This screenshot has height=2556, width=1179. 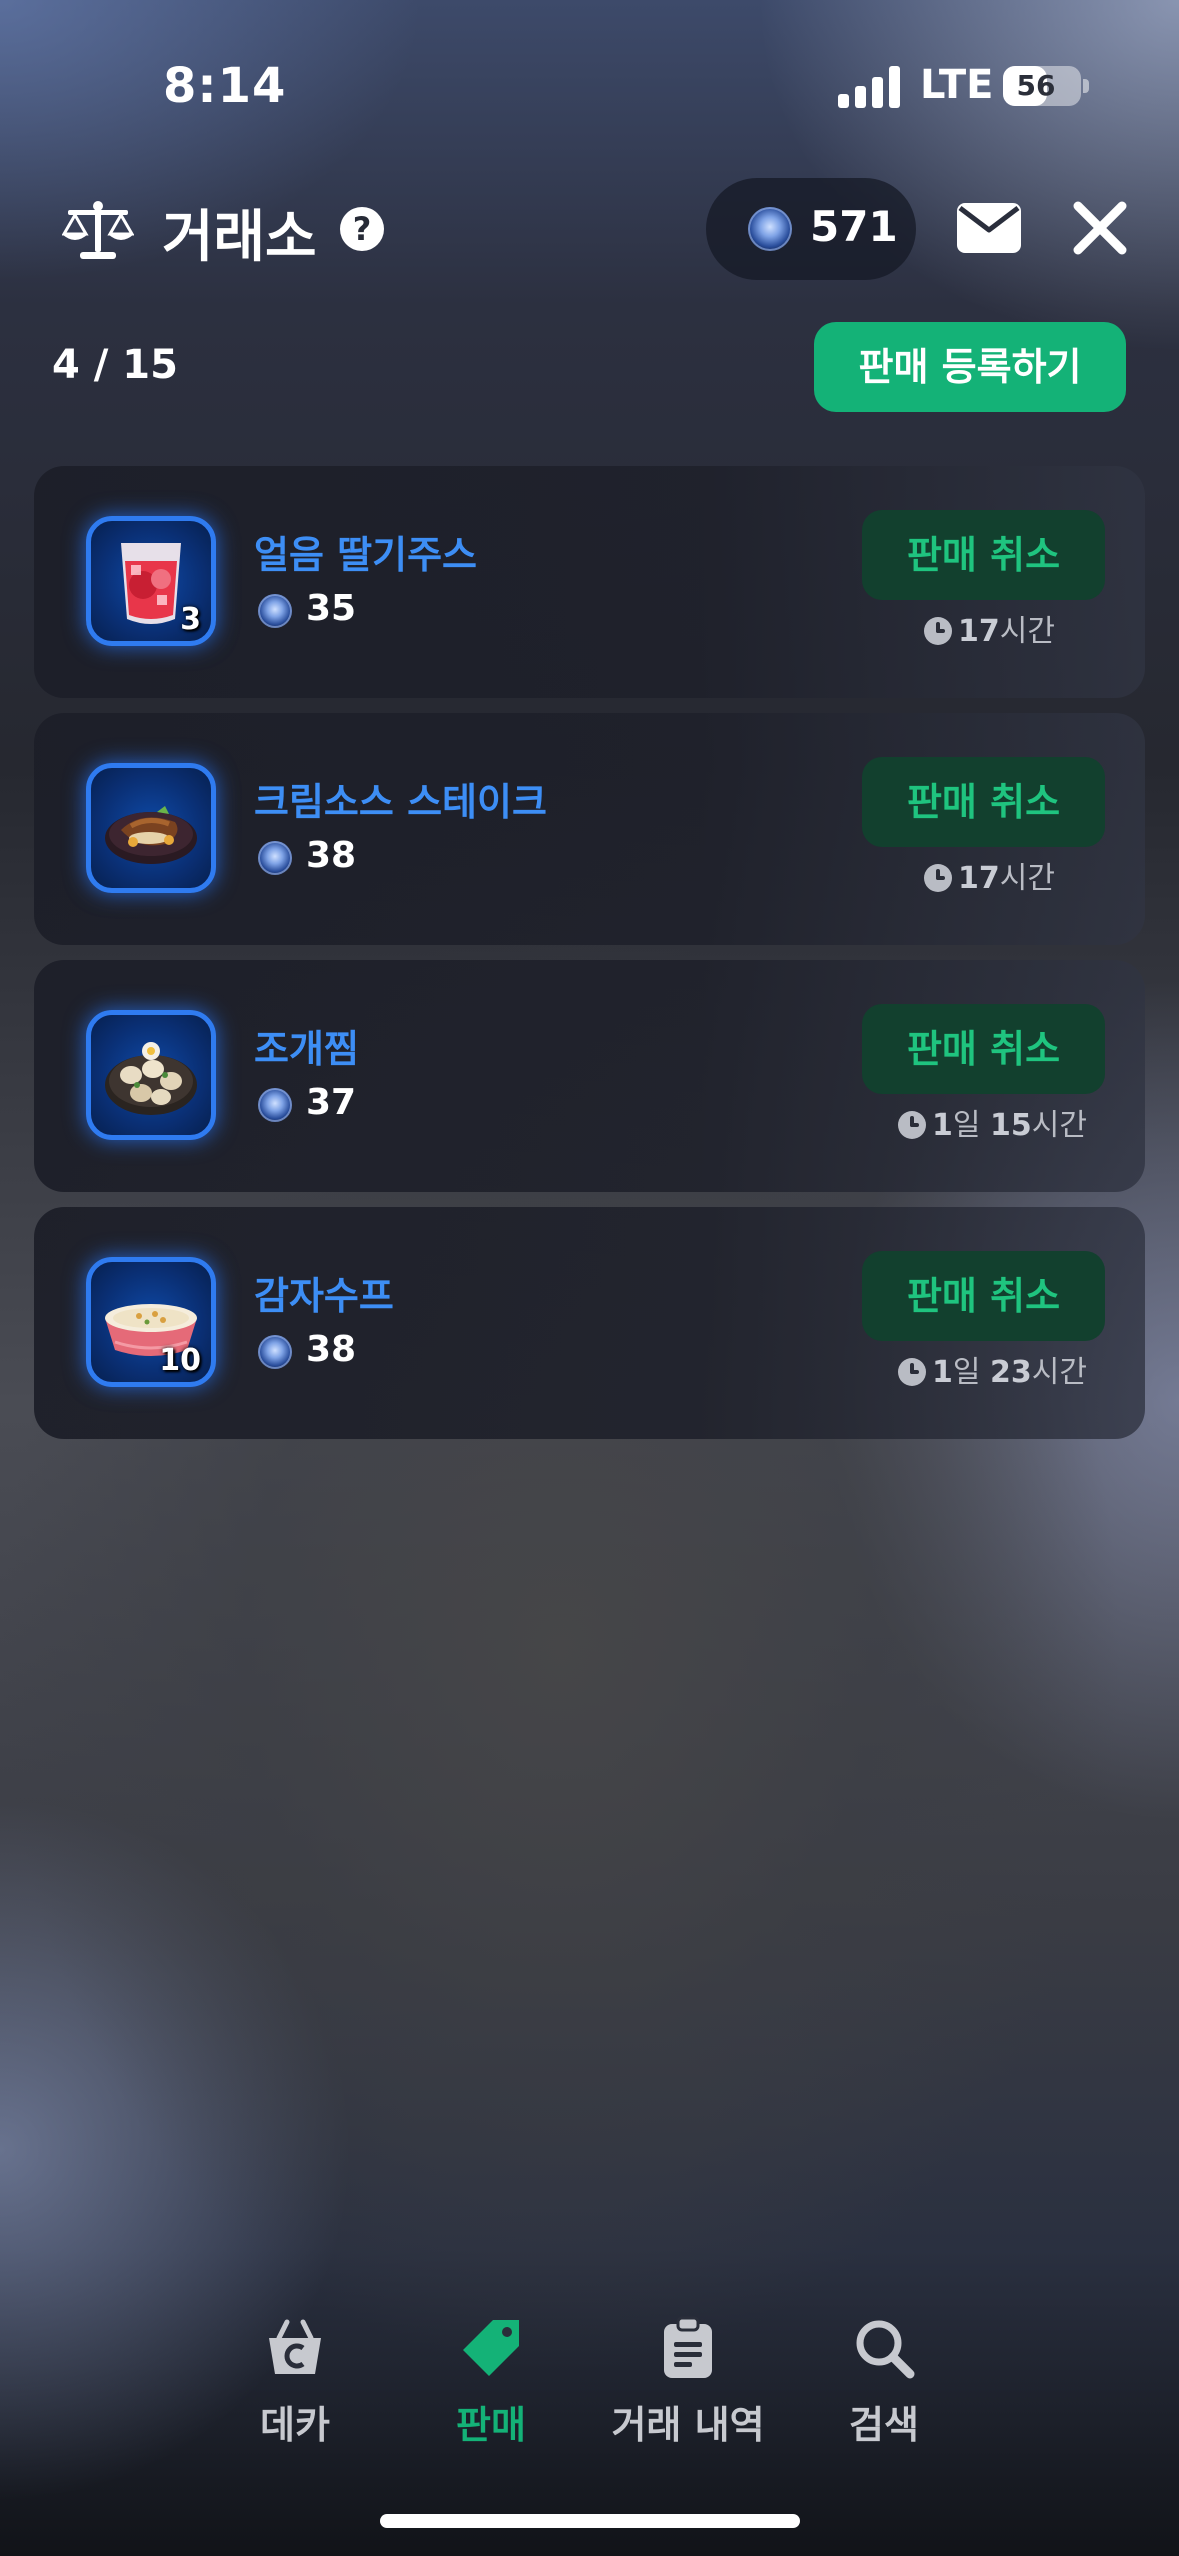 What do you see at coordinates (491, 2425) in the screenshot?
I see `nav-label: 판매` at bounding box center [491, 2425].